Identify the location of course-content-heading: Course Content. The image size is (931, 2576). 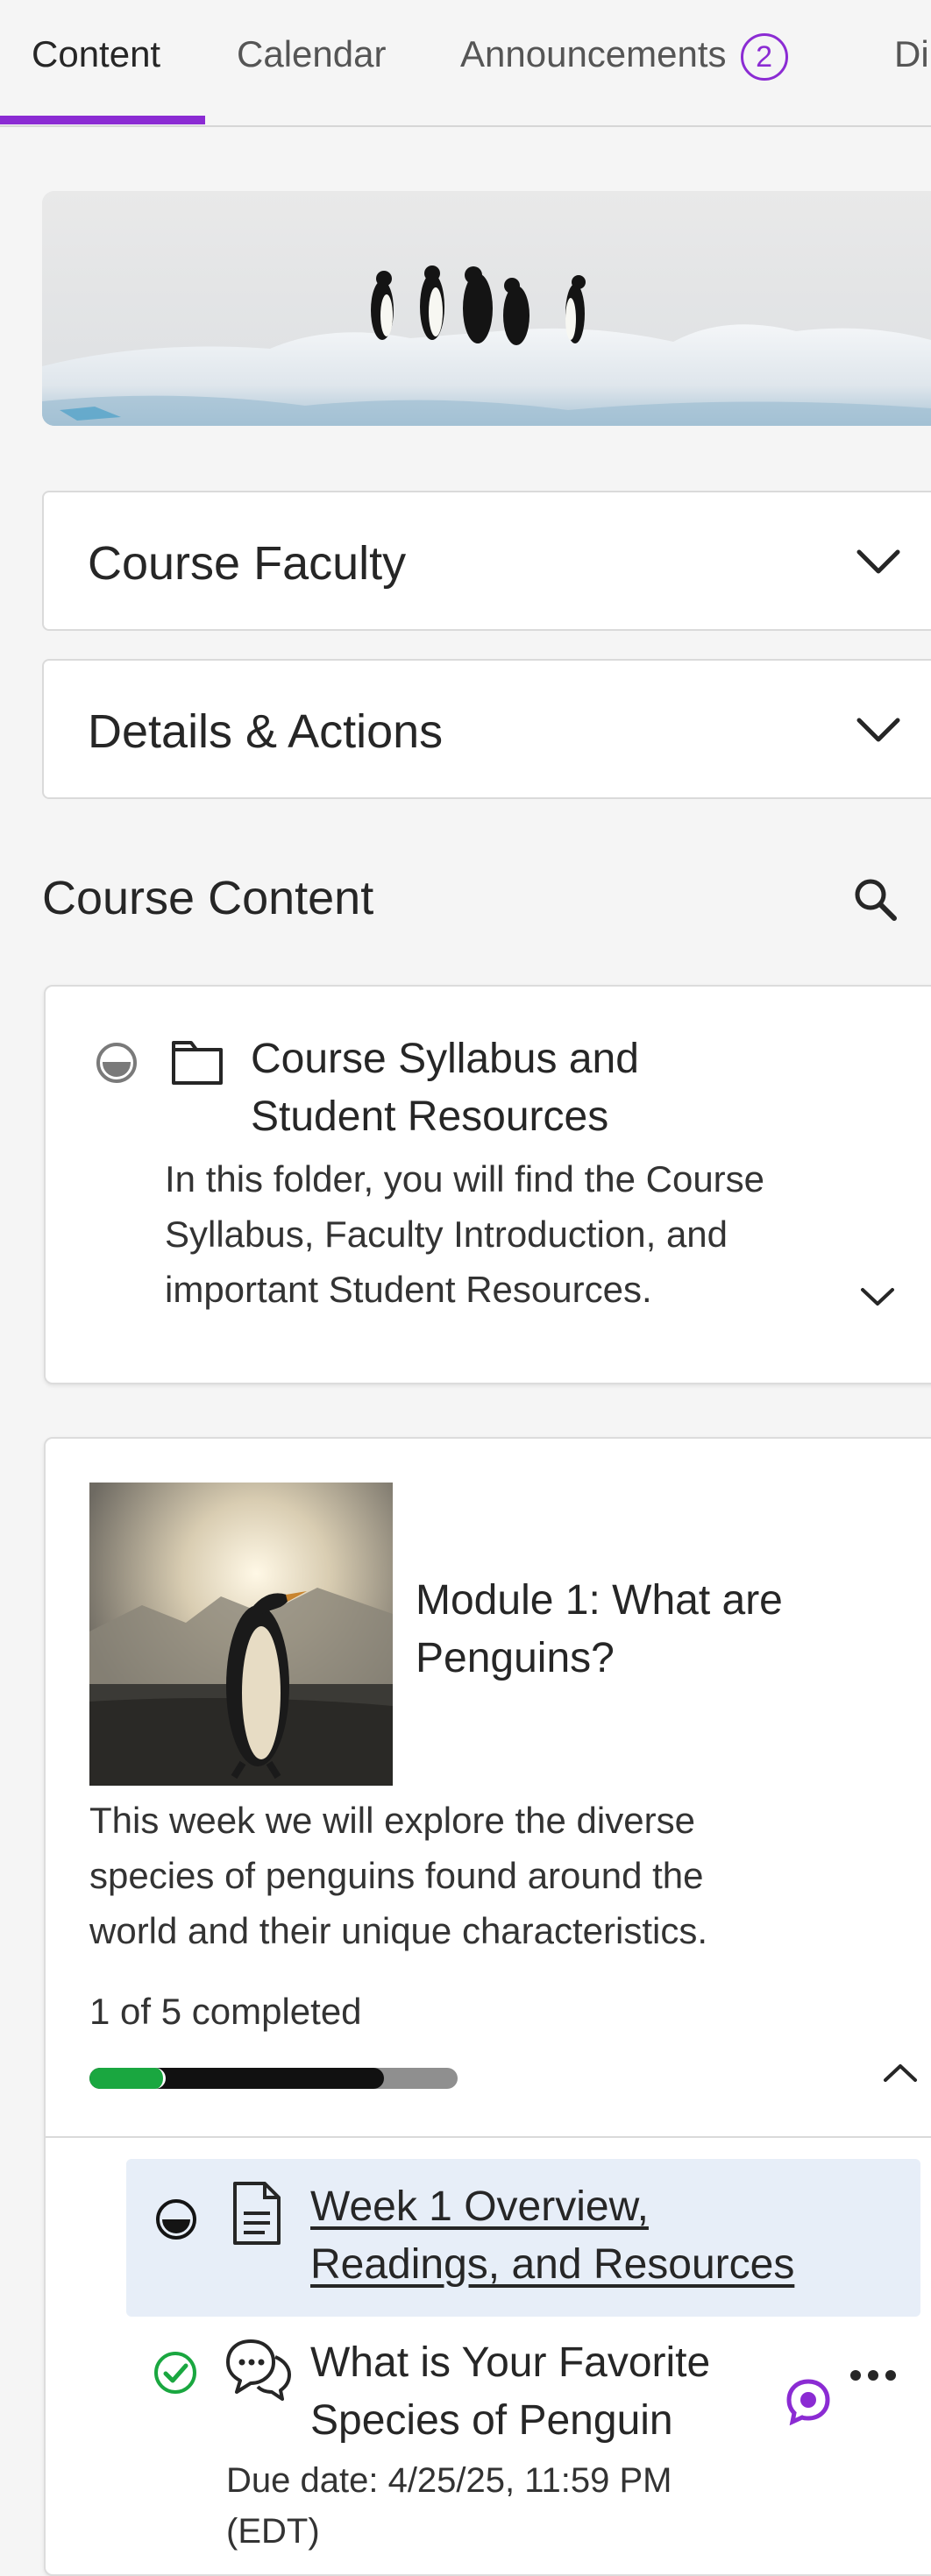
(208, 898).